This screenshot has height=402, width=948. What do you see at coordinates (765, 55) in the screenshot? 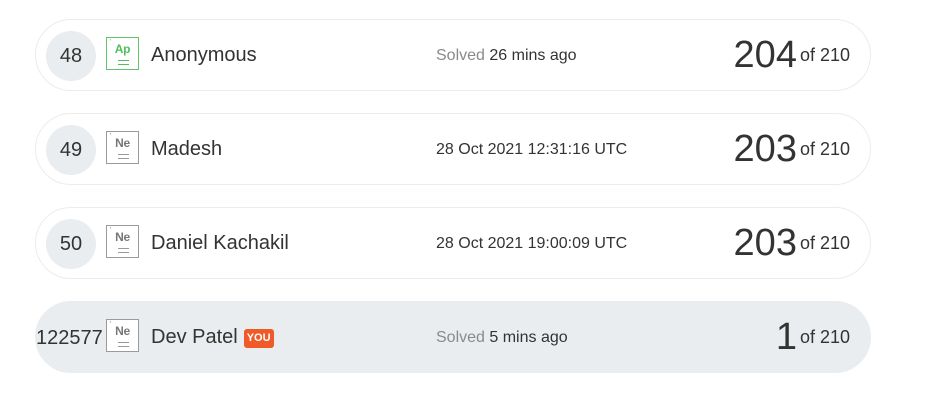
I see `score-value: 204` at bounding box center [765, 55].